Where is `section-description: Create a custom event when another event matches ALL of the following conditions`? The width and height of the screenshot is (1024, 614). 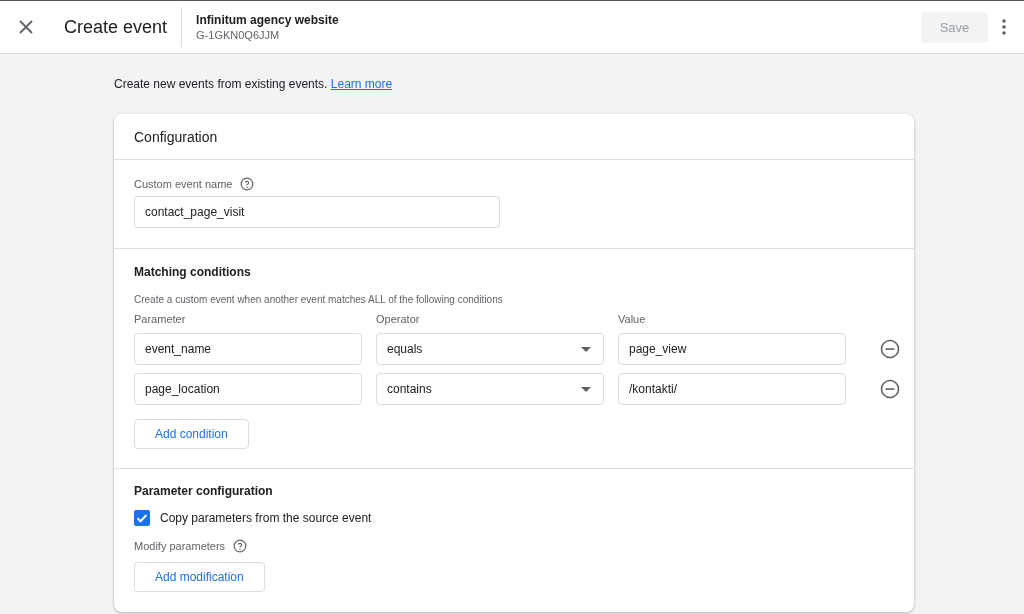 section-description: Create a custom event when another event matches ALL of the following conditions is located at coordinates (319, 299).